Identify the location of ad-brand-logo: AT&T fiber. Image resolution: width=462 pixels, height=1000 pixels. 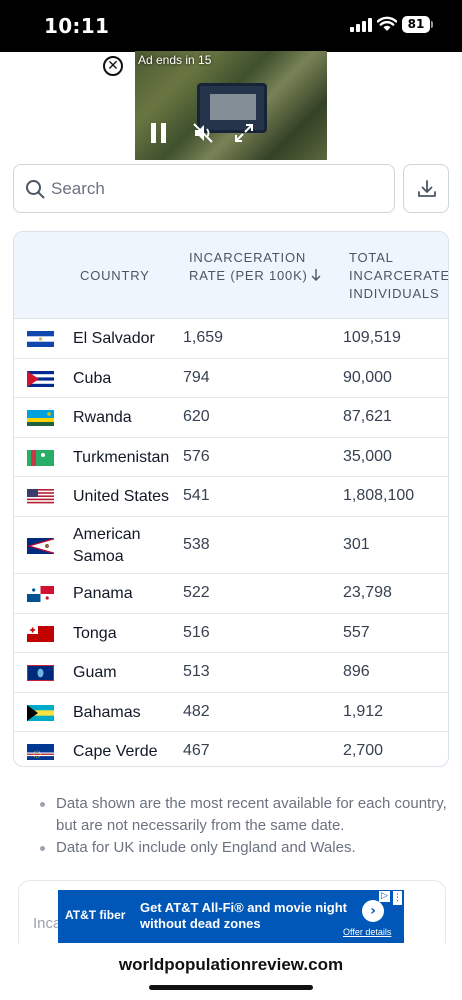
(95, 915).